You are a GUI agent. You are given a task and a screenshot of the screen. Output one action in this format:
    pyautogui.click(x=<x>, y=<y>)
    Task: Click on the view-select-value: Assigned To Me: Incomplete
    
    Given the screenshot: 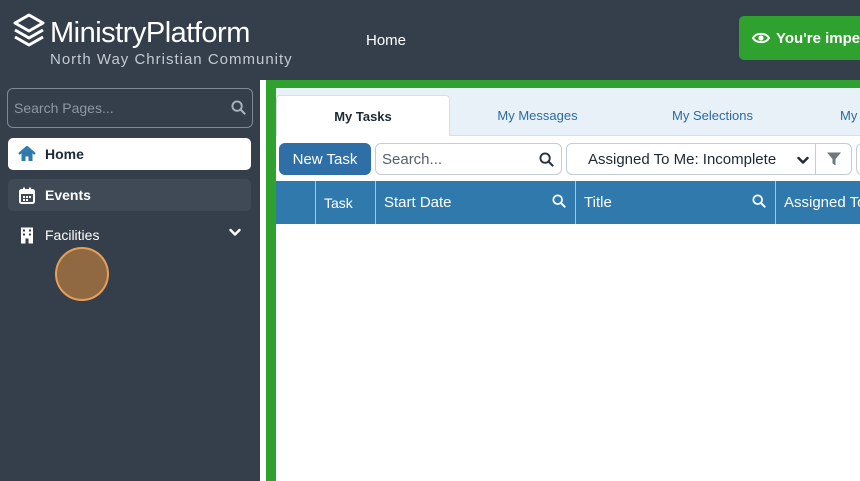 What is the action you would take?
    pyautogui.click(x=682, y=159)
    